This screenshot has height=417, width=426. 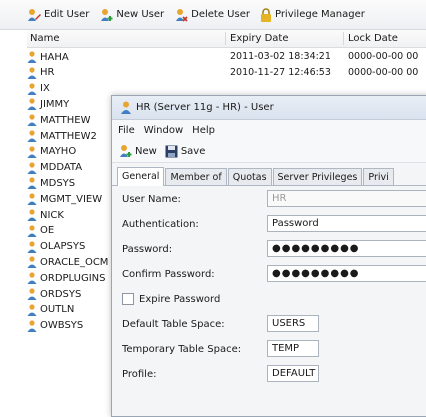 What do you see at coordinates (51, 183) in the screenshot?
I see `user-name-cell: MDSYS` at bounding box center [51, 183].